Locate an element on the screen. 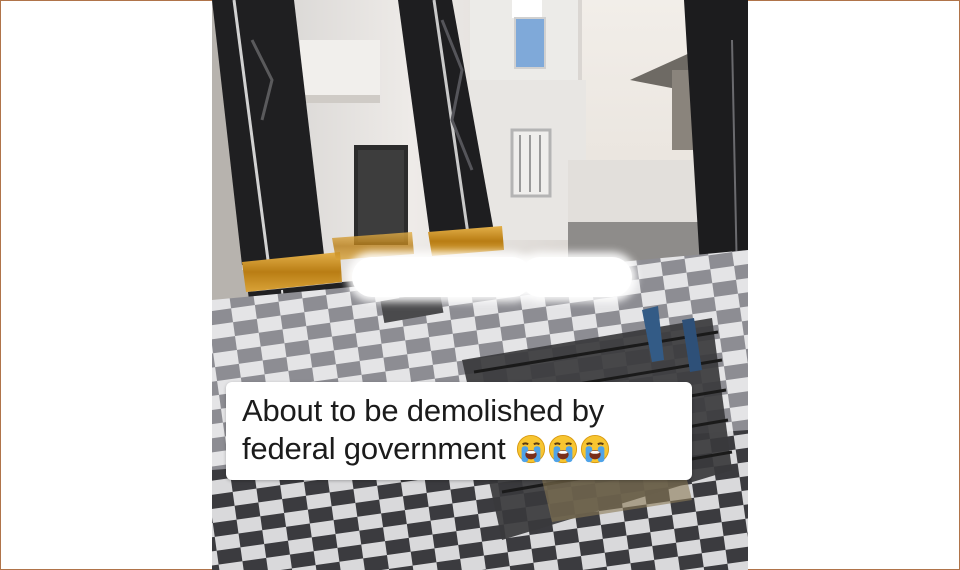 The height and width of the screenshot is (570, 960). emoji-group is located at coordinates (562, 449).